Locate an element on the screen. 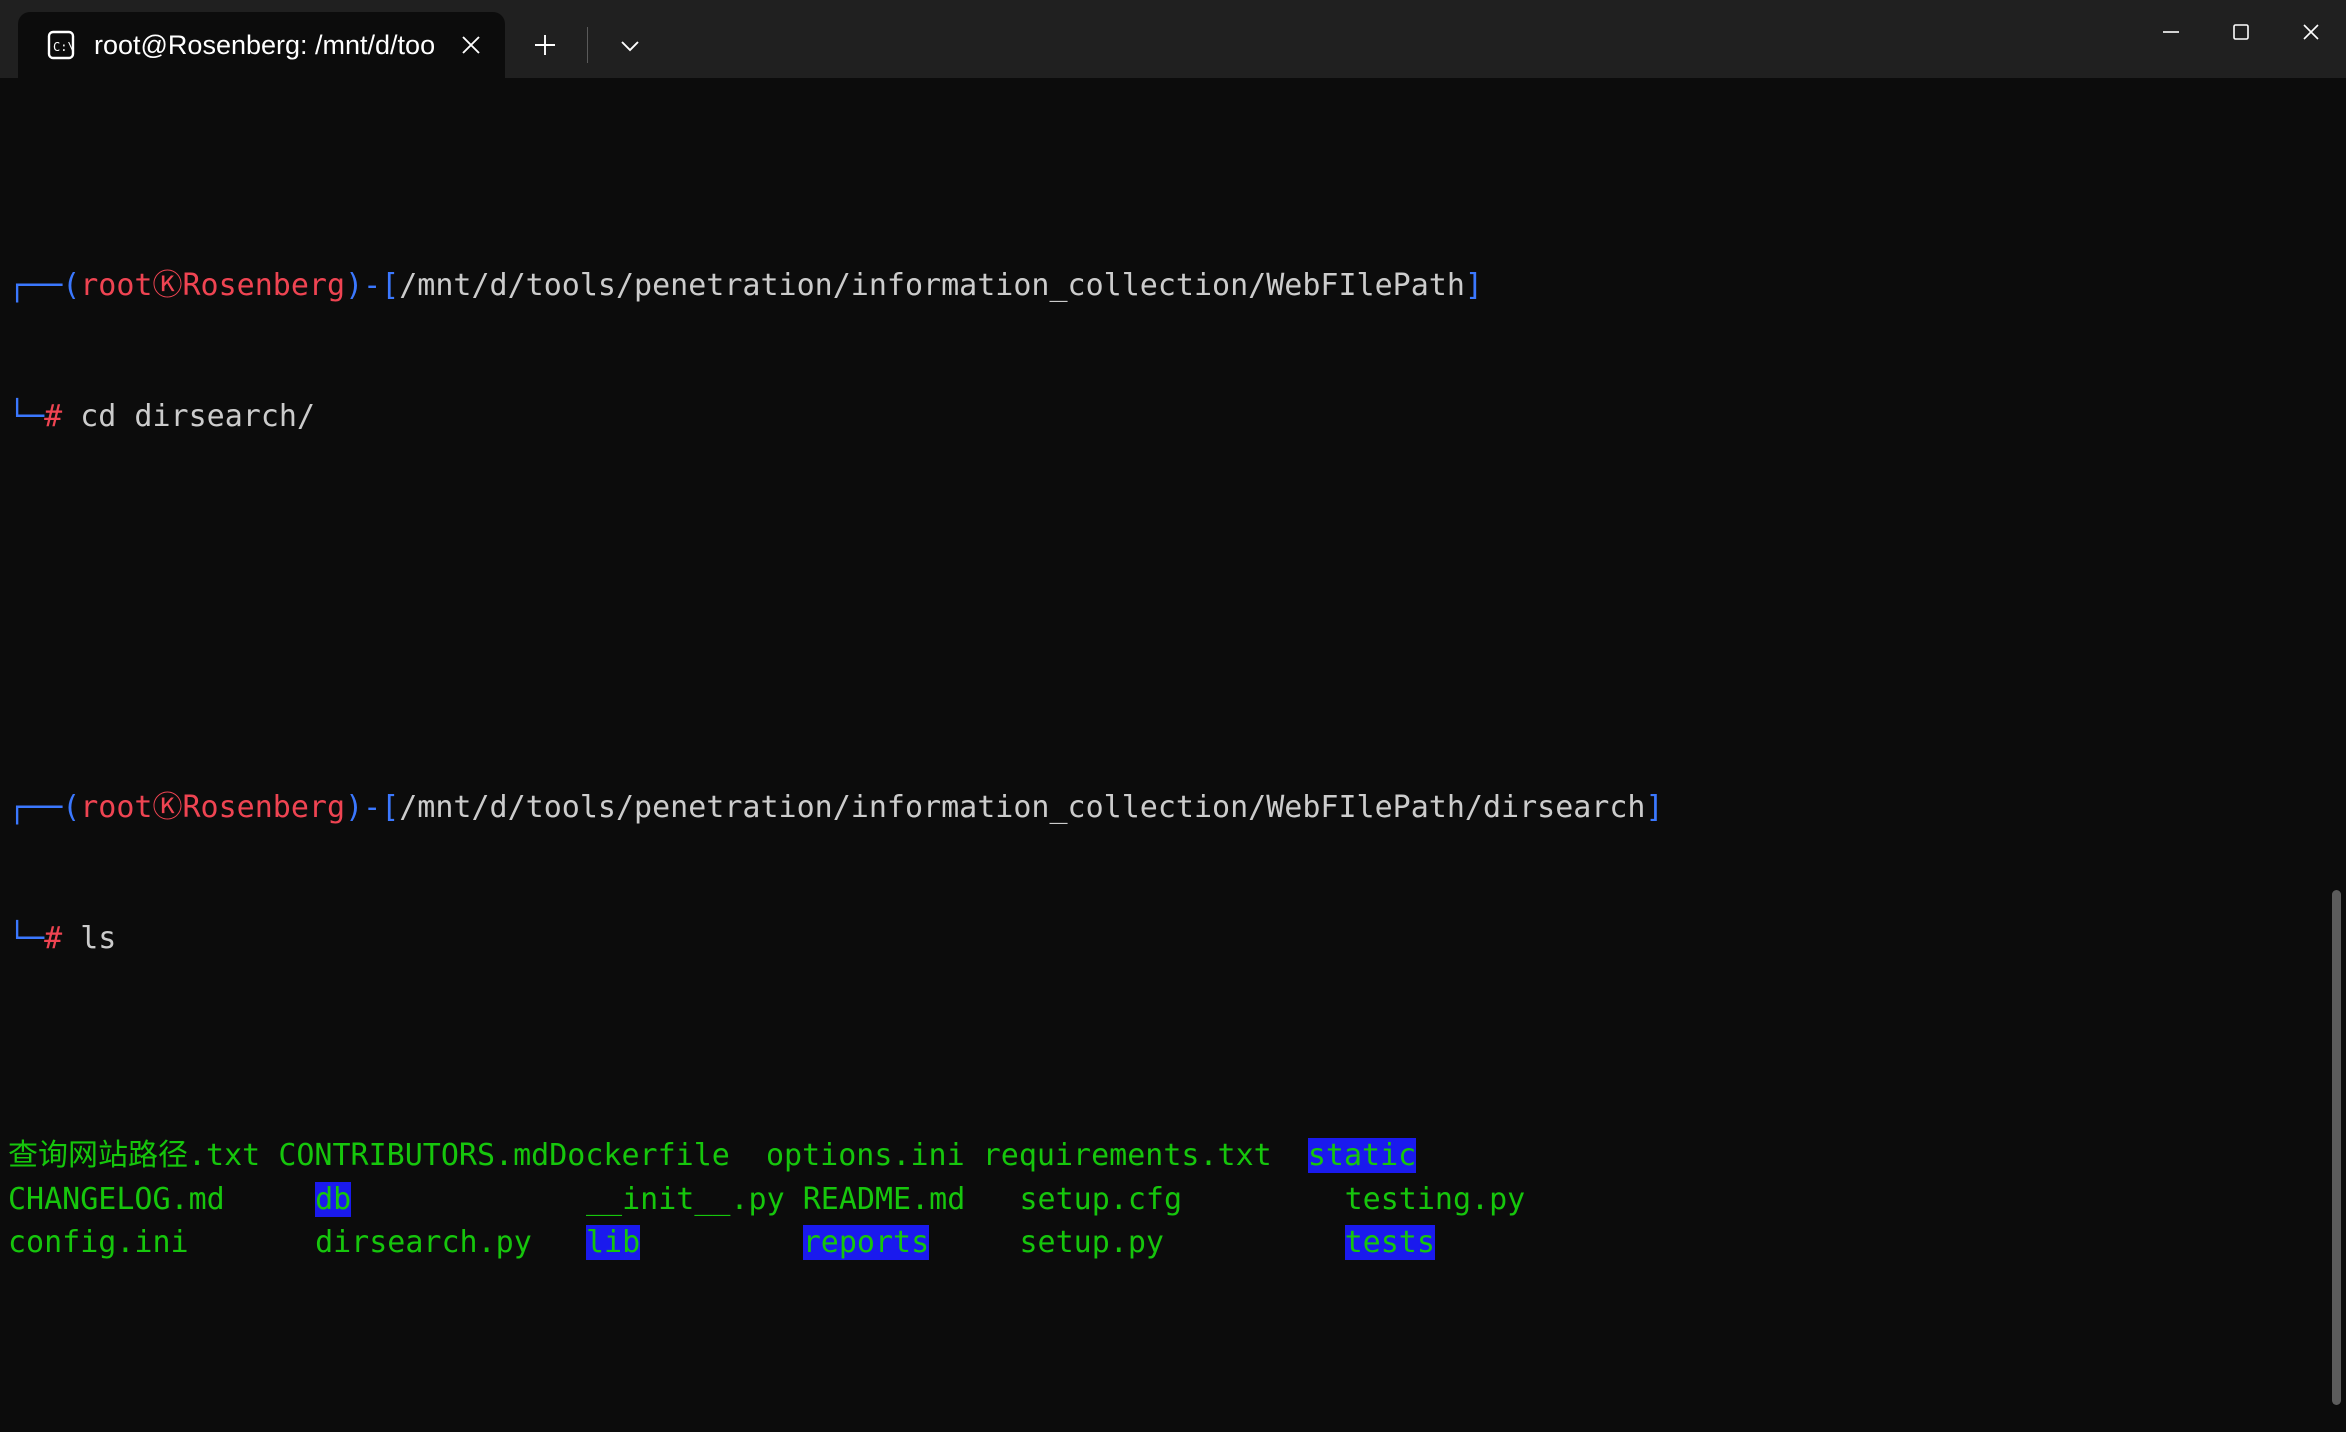  toolbar-divider is located at coordinates (588, 45).